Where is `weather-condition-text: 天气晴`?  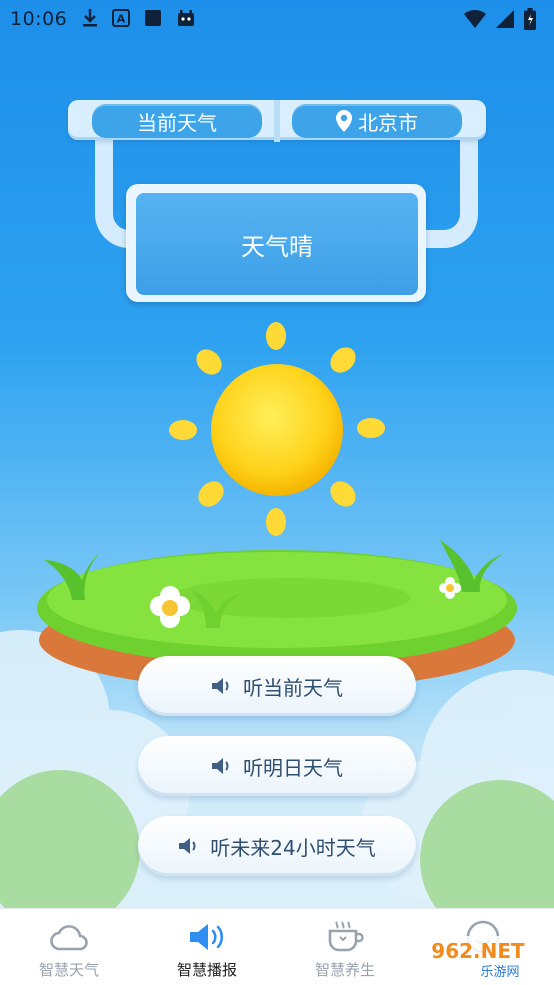 weather-condition-text: 天气晴 is located at coordinates (277, 246).